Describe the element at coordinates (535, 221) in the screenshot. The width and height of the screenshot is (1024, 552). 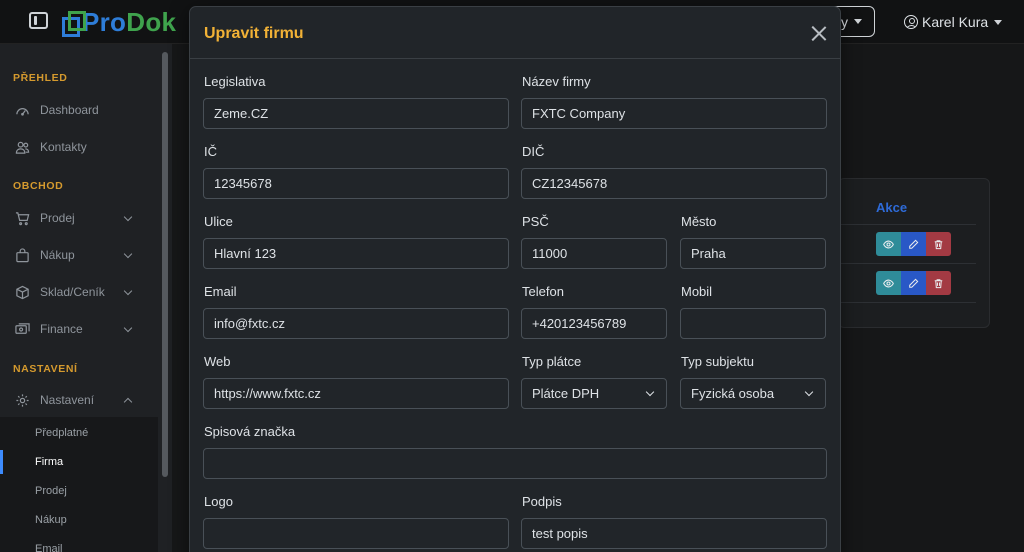
I see `zip-label: PSČ` at that location.